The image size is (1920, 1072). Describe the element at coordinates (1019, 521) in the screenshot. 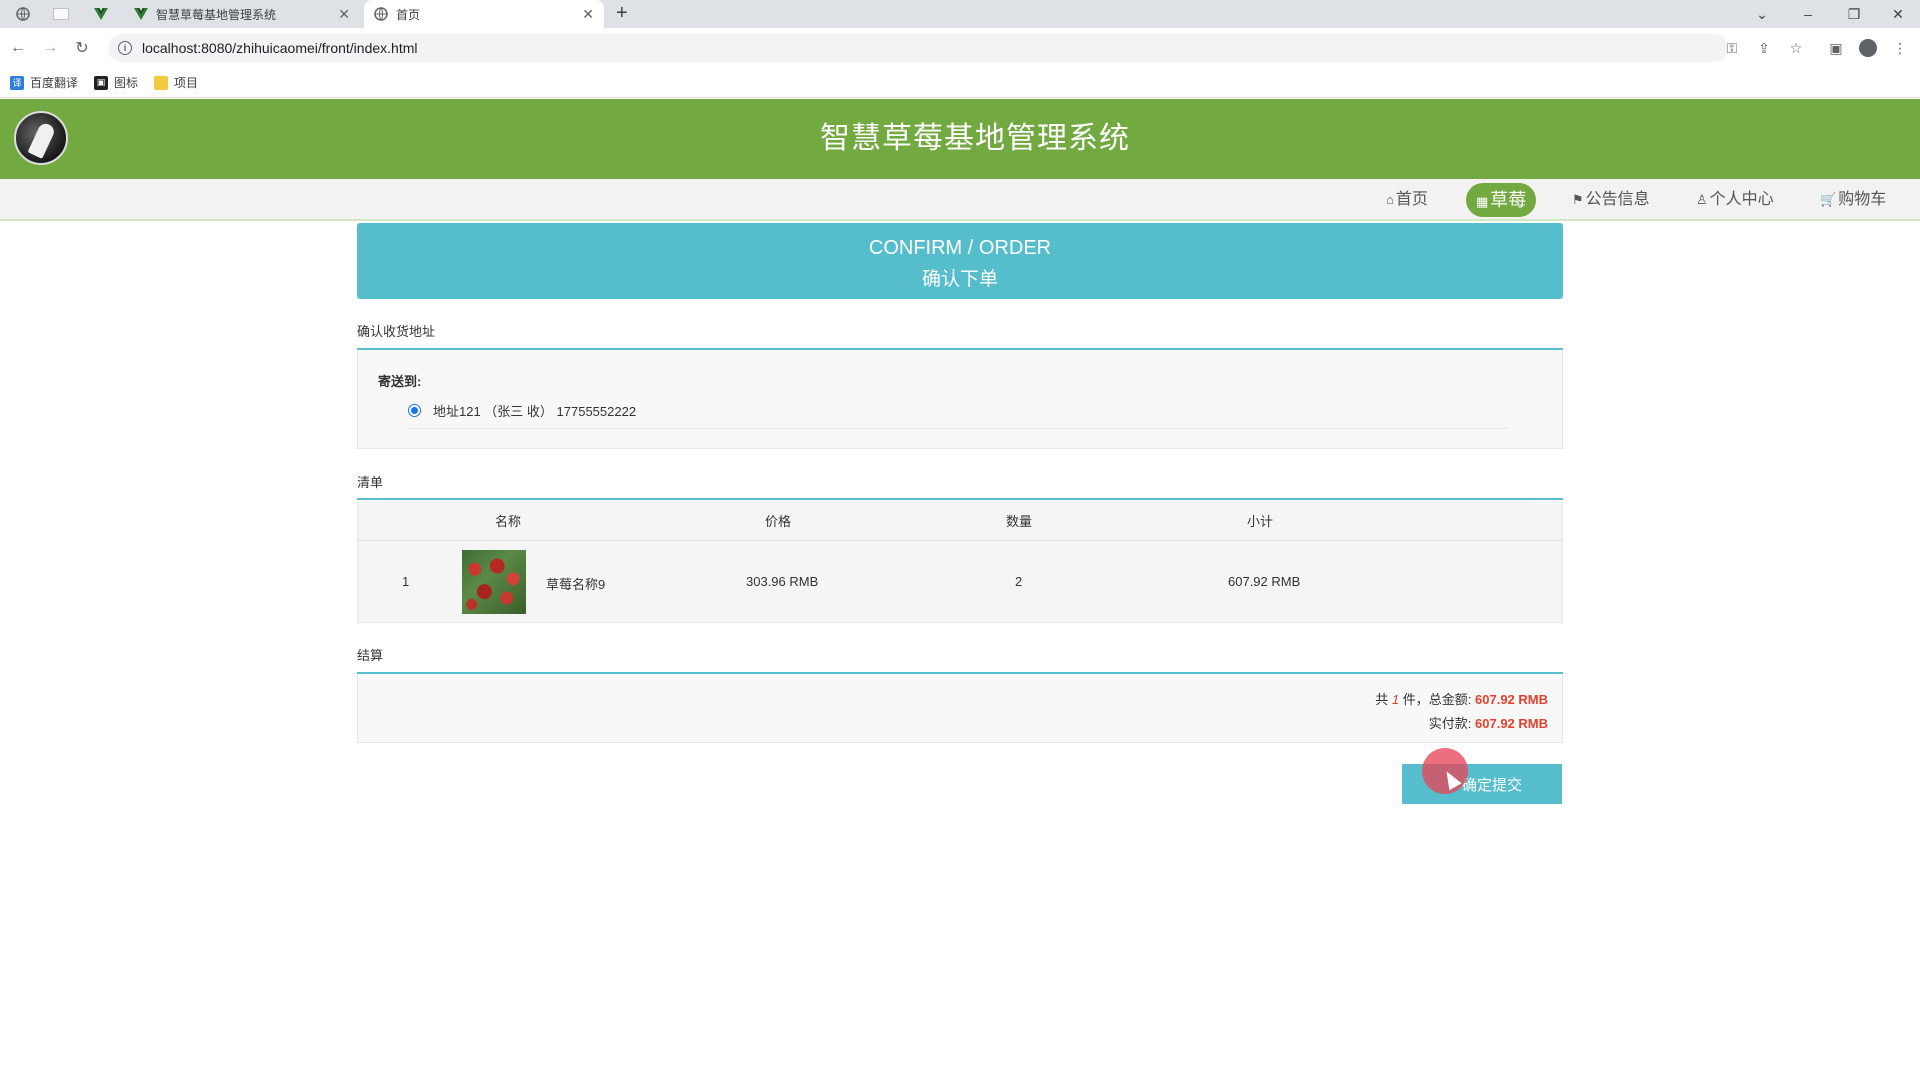

I see `col-header-qty: 数量` at that location.